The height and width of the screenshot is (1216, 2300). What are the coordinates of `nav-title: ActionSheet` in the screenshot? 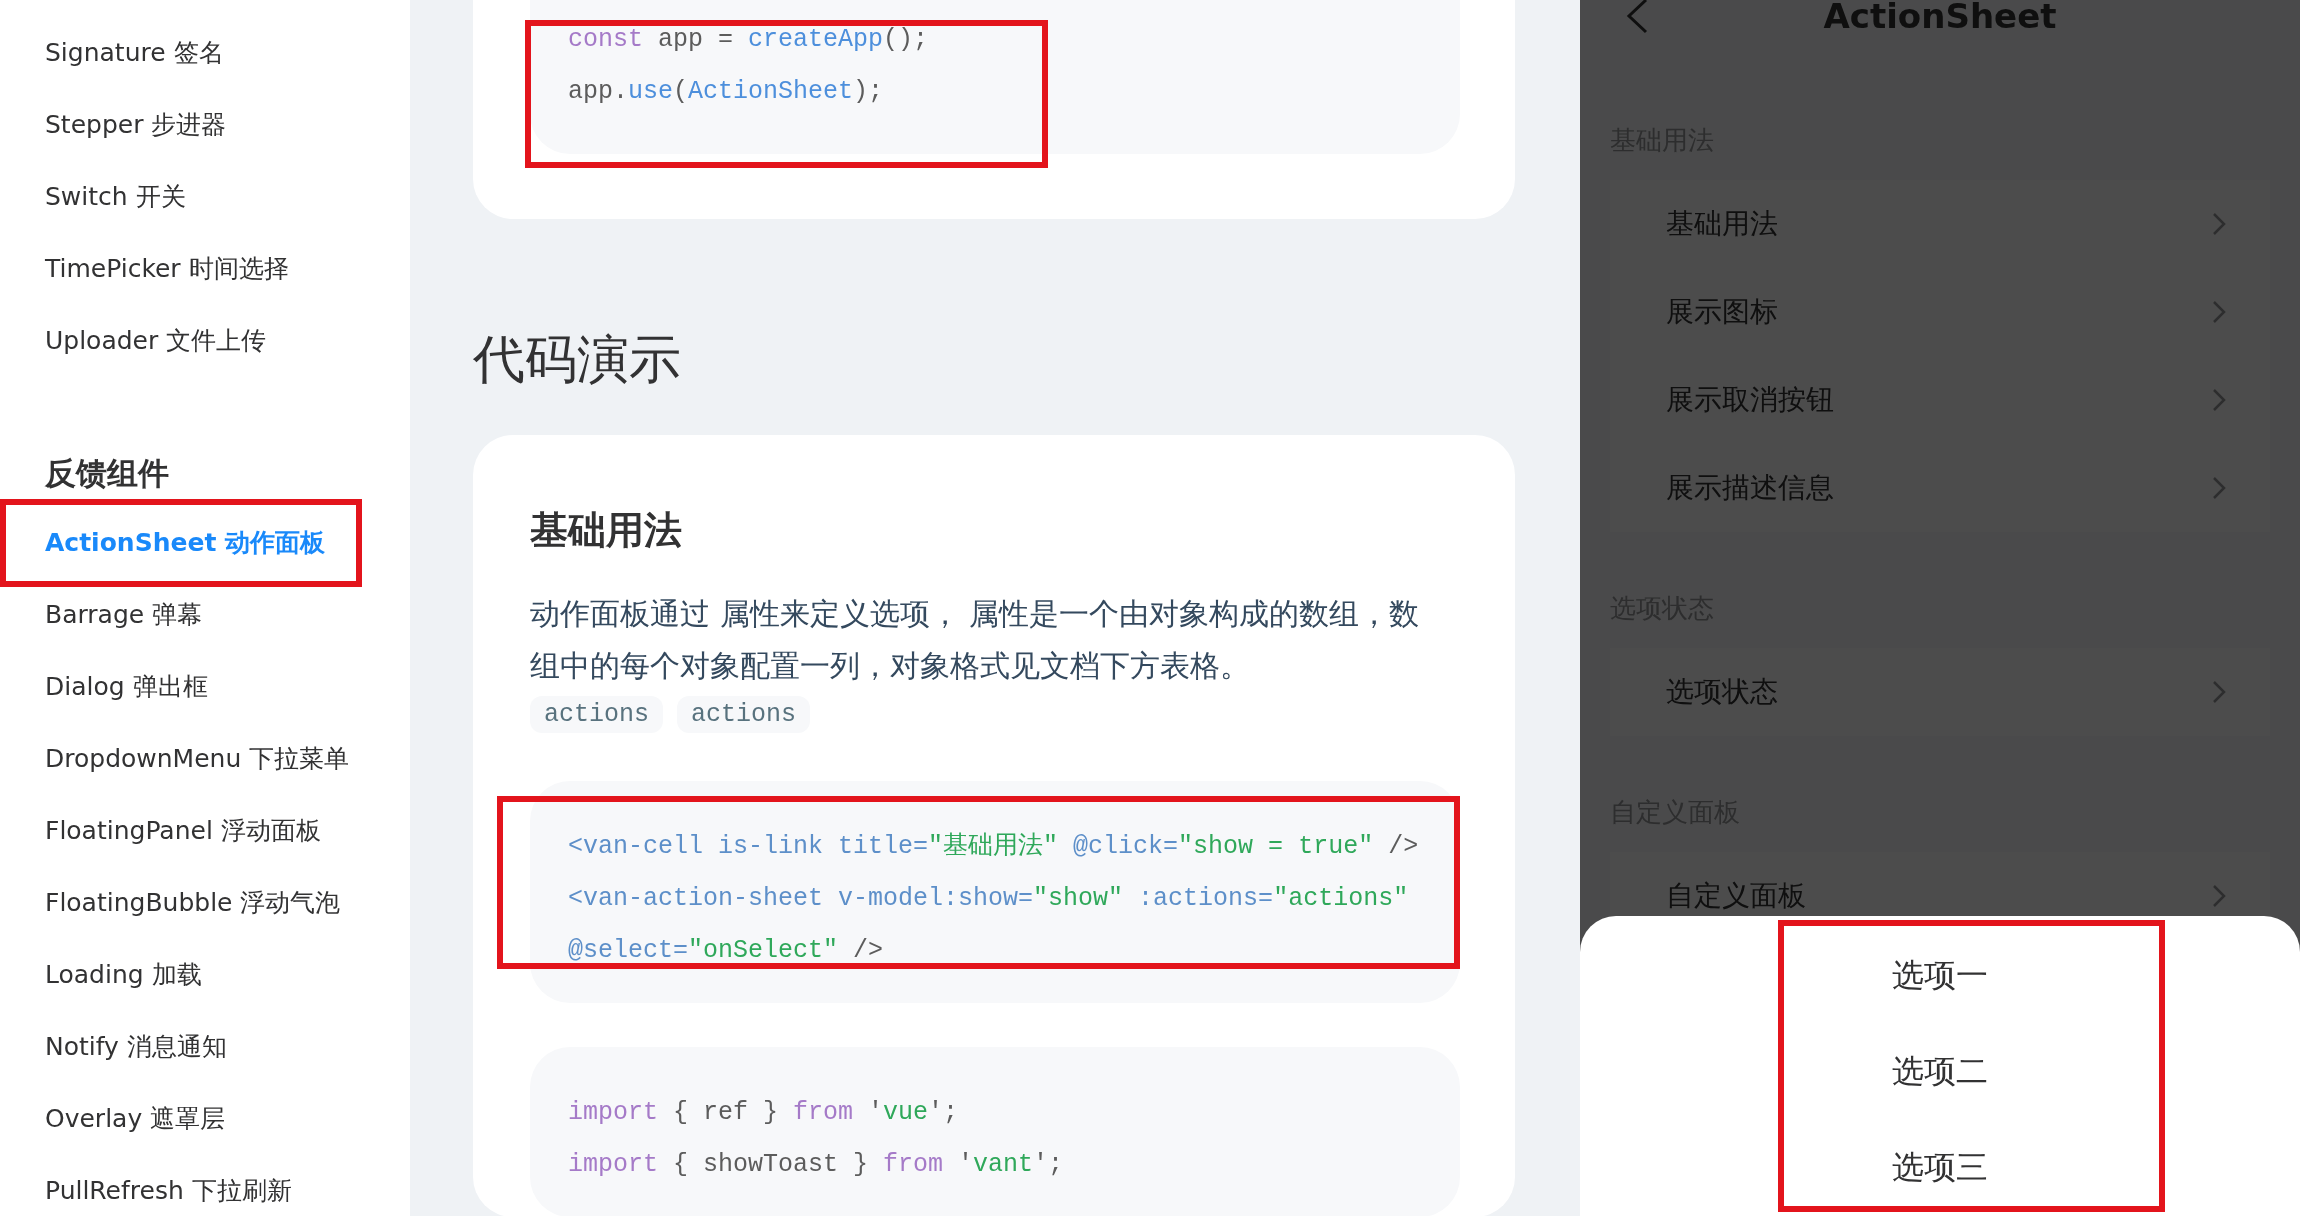 It's located at (1940, 18).